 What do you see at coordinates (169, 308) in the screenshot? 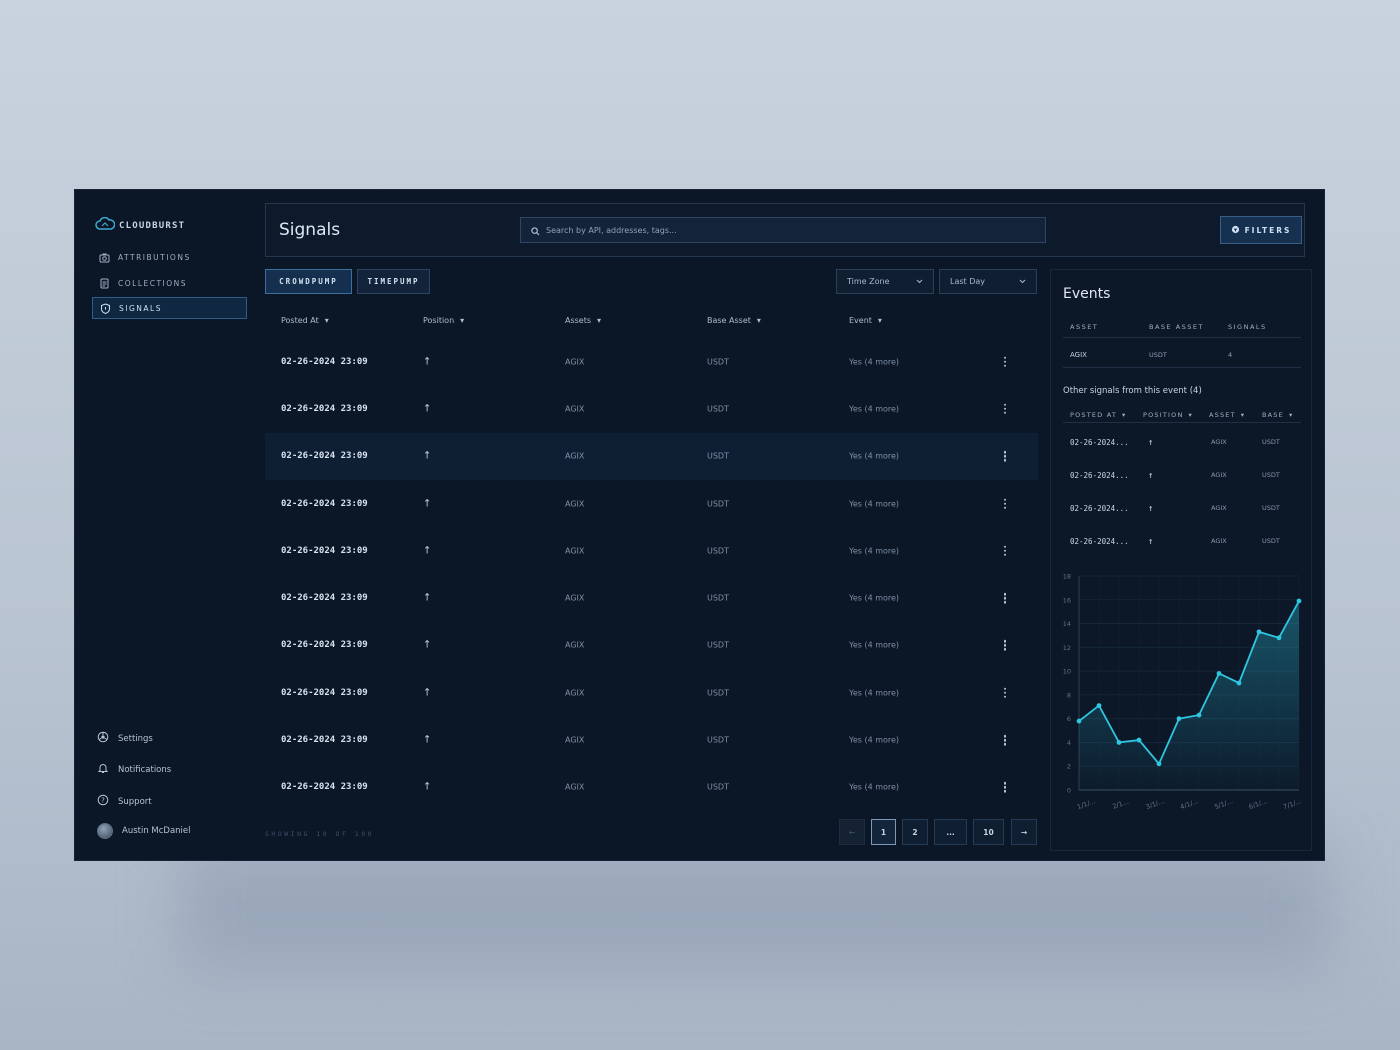
I see `sidebar-item-signals: SIGNALS` at bounding box center [169, 308].